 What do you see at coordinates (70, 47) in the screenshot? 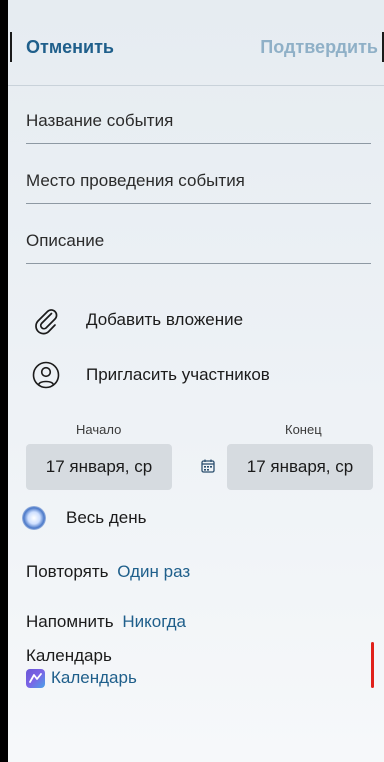
I see `cancel-button: Отменить` at bounding box center [70, 47].